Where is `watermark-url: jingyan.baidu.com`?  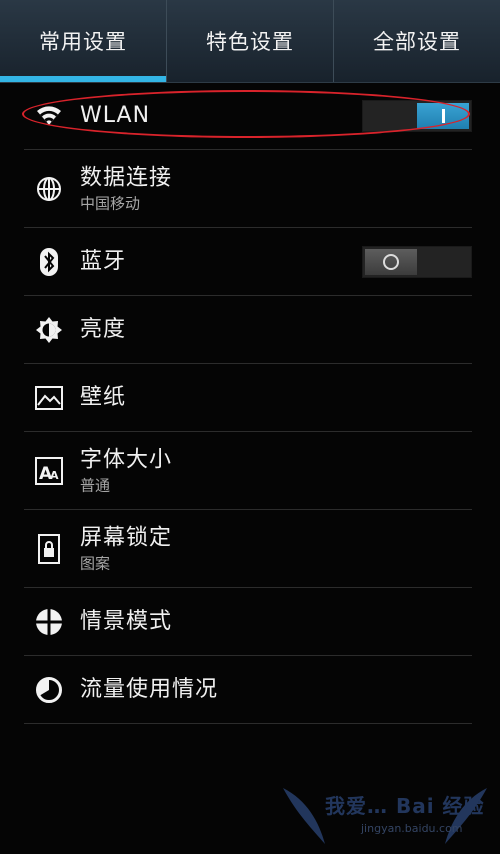 watermark-url: jingyan.baidu.com is located at coordinates (412, 828).